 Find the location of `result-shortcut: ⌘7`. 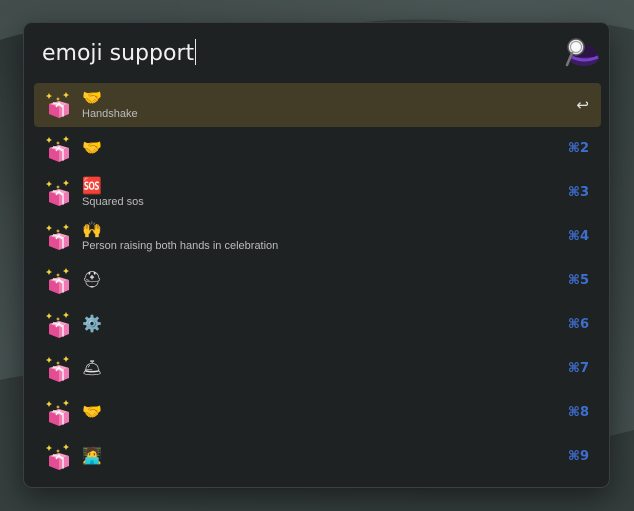

result-shortcut: ⌘7 is located at coordinates (578, 368).